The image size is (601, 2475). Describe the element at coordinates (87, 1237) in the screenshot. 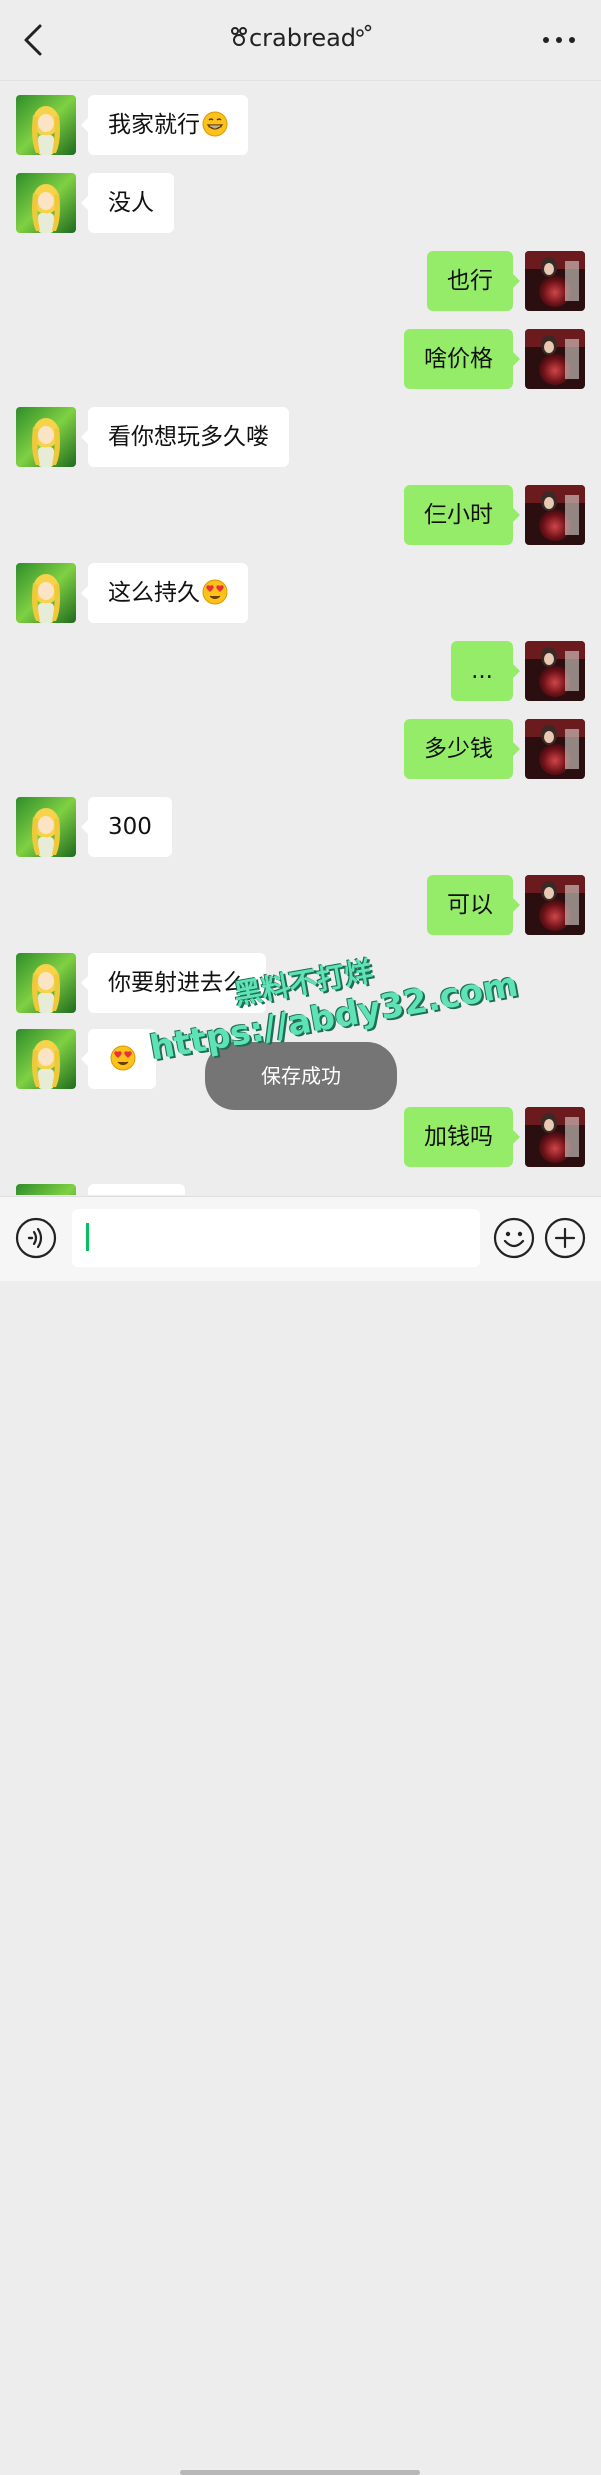

I see `text-caret` at that location.